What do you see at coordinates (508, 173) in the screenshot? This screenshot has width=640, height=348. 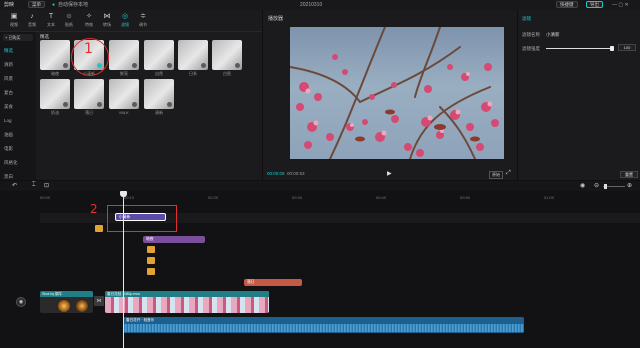 I see `fullscreen-icon: ⤢` at bounding box center [508, 173].